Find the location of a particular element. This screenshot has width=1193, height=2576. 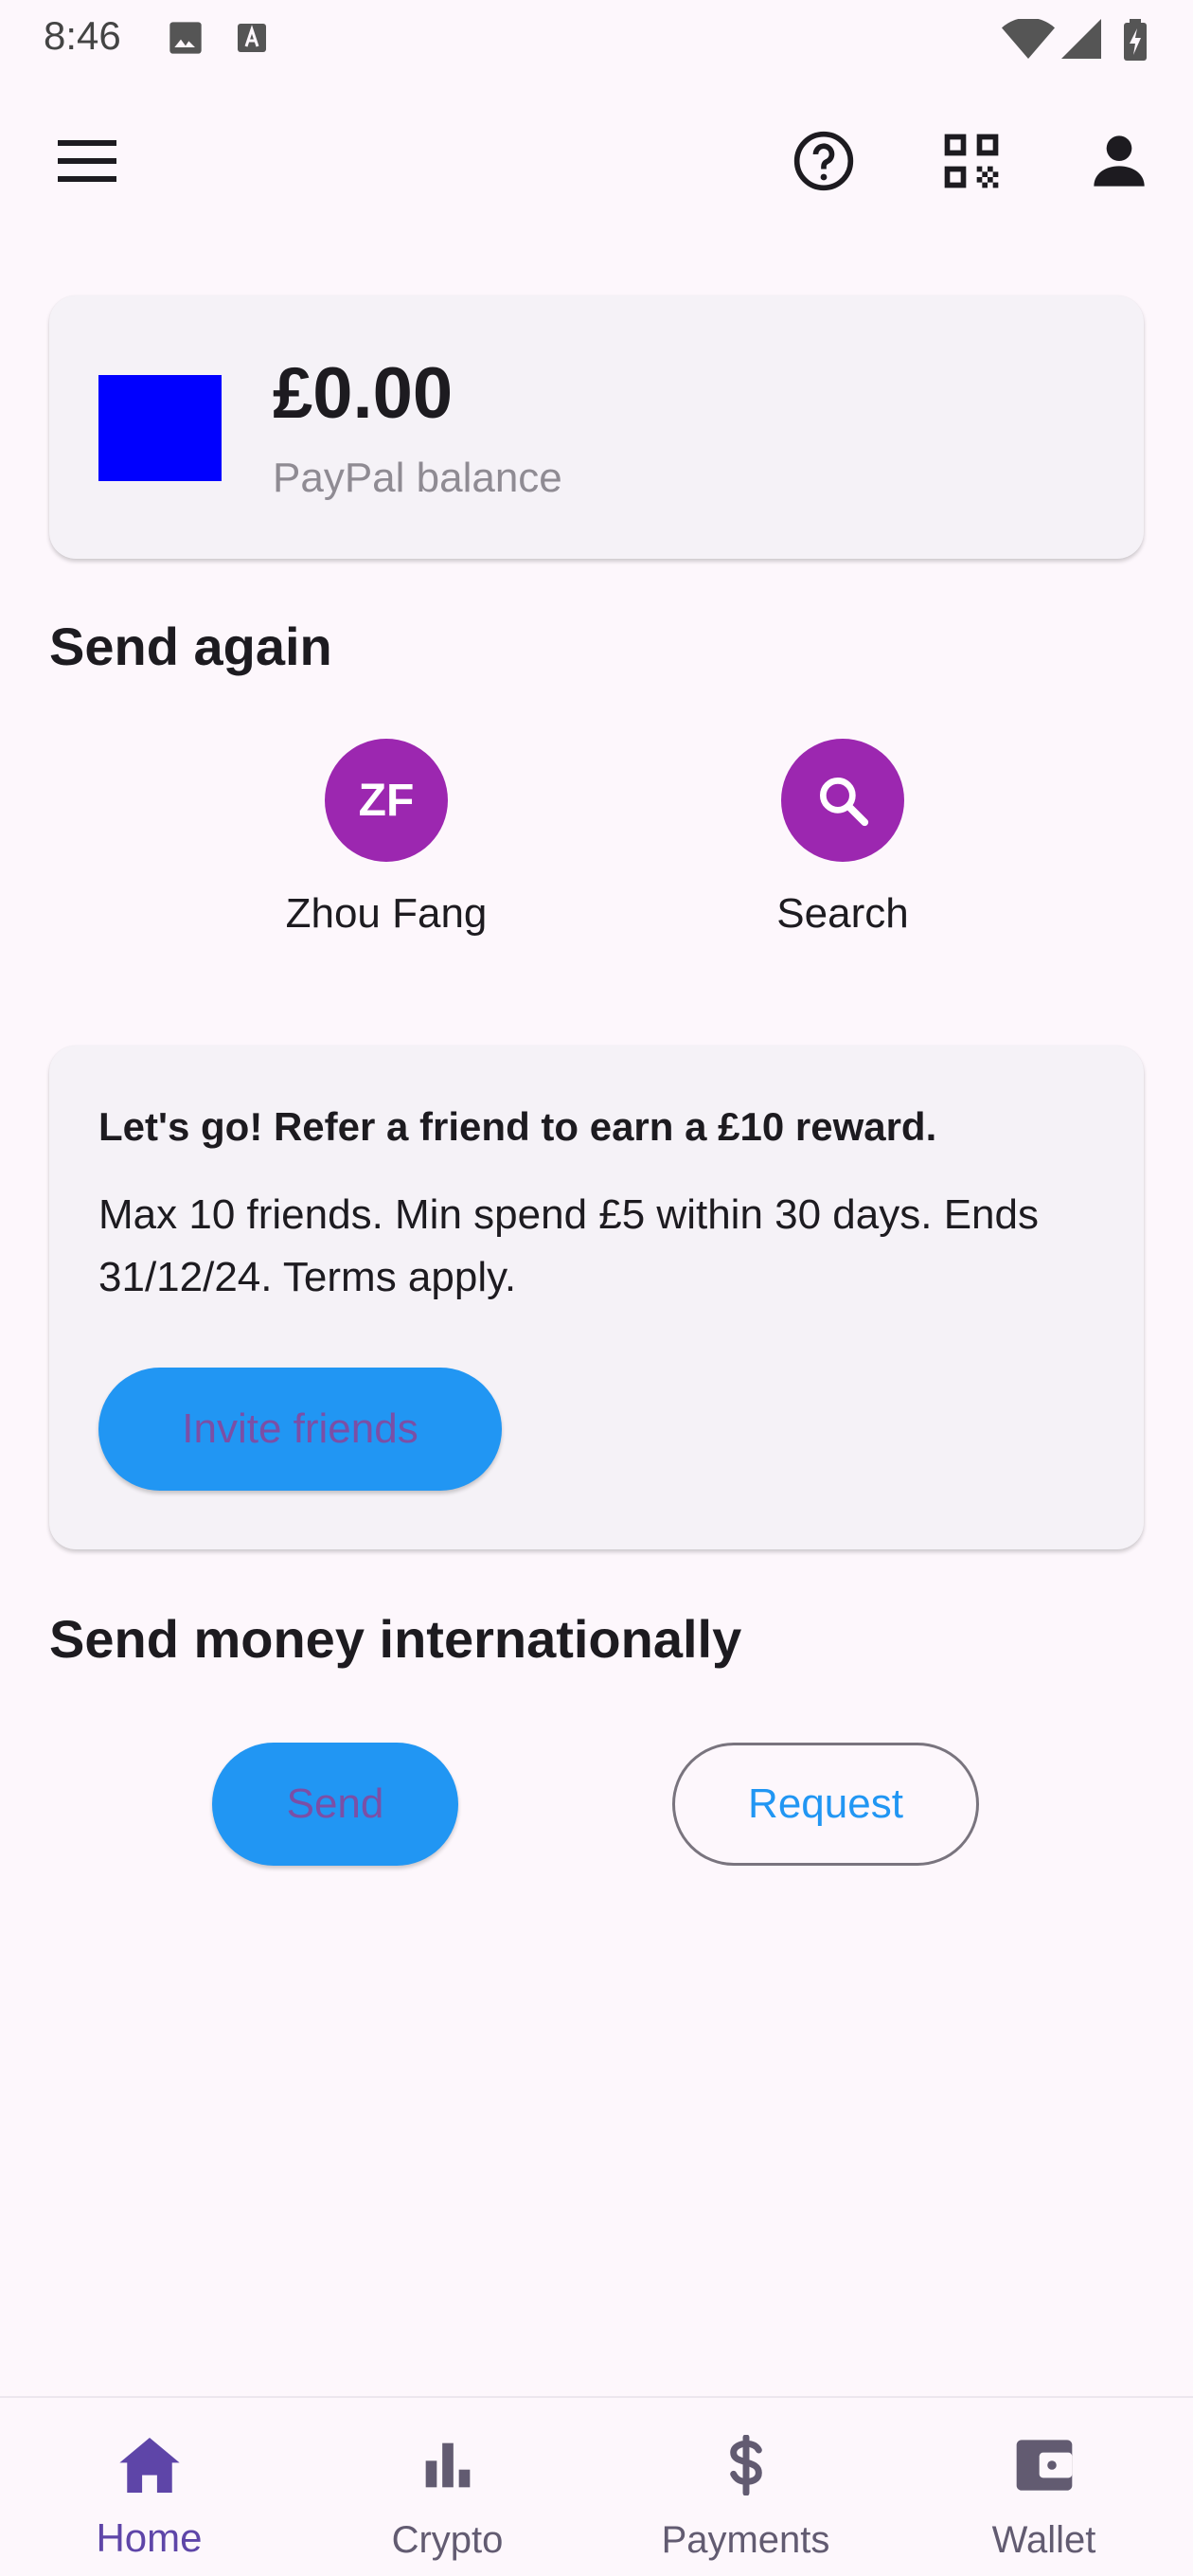

signal-icon is located at coordinates (1081, 41).